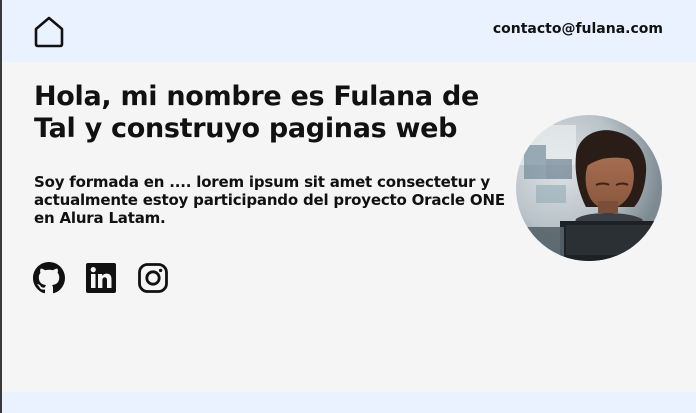 The width and height of the screenshot is (696, 413). What do you see at coordinates (1, 206) in the screenshot?
I see `window-edge` at bounding box center [1, 206].